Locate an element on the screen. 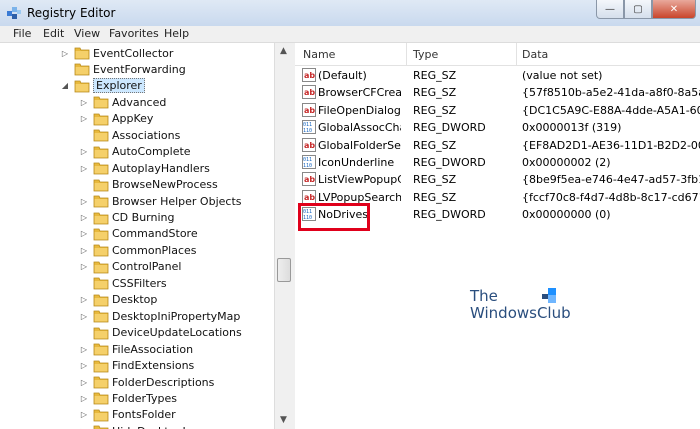 The width and height of the screenshot is (700, 429). tree-item-label: AppKey is located at coordinates (133, 119).